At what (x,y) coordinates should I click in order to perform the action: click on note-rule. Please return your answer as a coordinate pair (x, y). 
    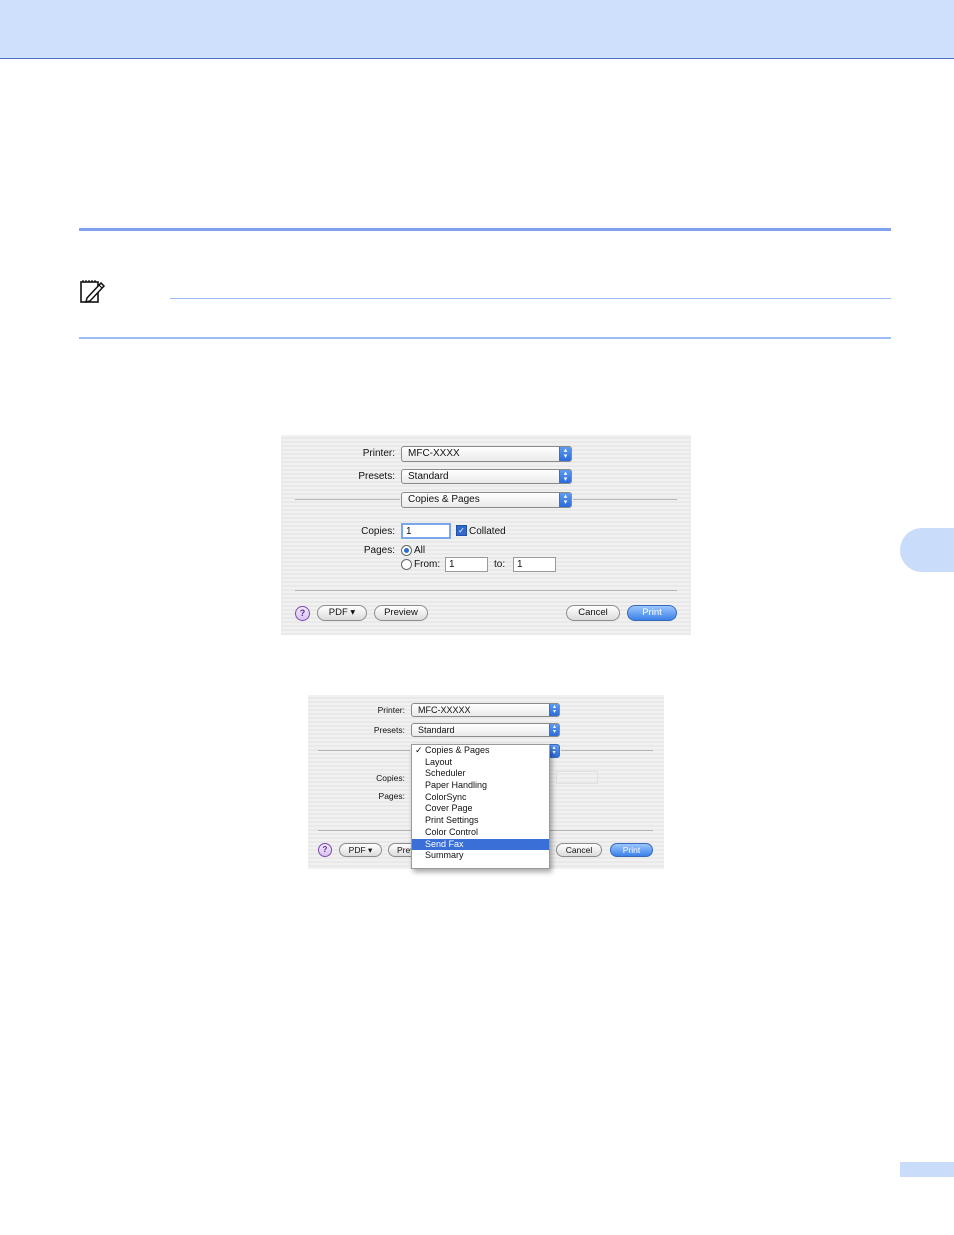
    Looking at the image, I should click on (530, 298).